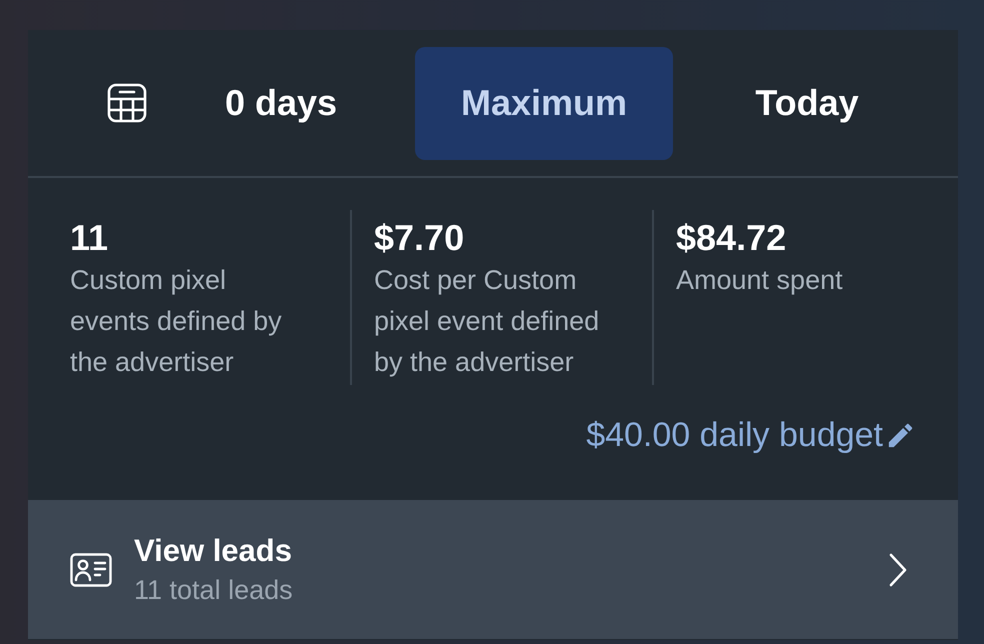 This screenshot has height=644, width=984. I want to click on metric-value: $84.72, so click(731, 238).